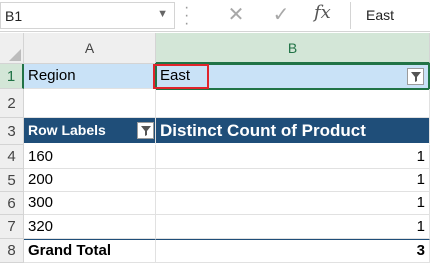 Image resolution: width=430 pixels, height=263 pixels. I want to click on cancel-icon: ✕, so click(236, 15).